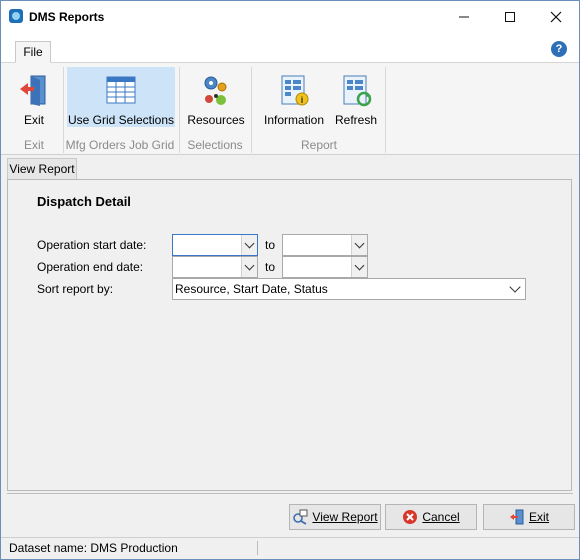 The width and height of the screenshot is (580, 560). Describe the element at coordinates (294, 120) in the screenshot. I see `information-label: Information` at that location.